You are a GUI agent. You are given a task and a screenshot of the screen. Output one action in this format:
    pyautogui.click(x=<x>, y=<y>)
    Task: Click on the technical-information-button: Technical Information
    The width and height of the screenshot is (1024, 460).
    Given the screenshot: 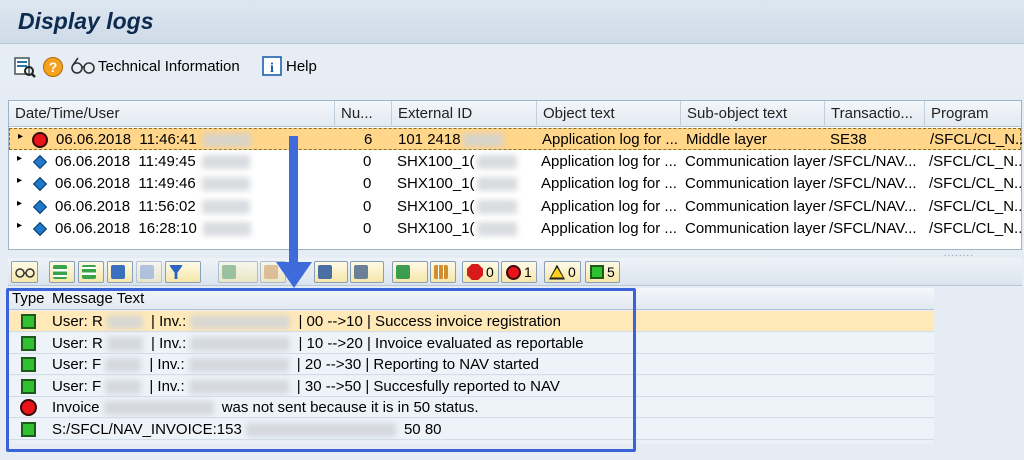 What is the action you would take?
    pyautogui.click(x=155, y=66)
    